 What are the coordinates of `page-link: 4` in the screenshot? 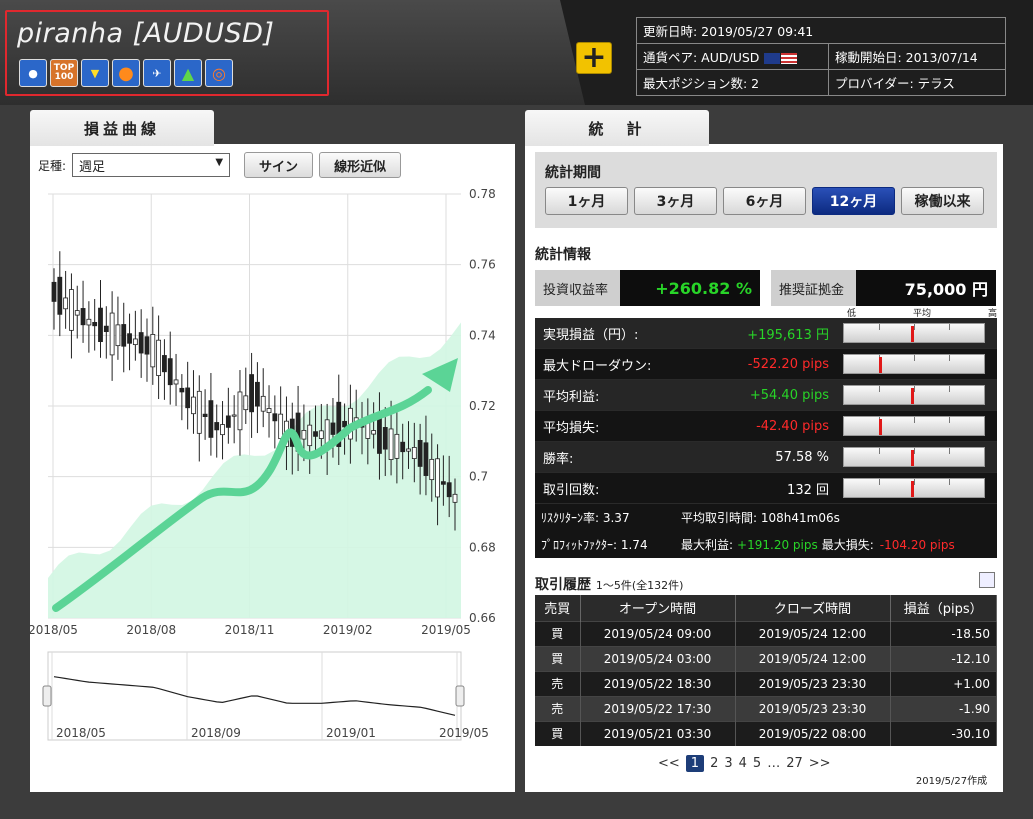 It's located at (743, 763).